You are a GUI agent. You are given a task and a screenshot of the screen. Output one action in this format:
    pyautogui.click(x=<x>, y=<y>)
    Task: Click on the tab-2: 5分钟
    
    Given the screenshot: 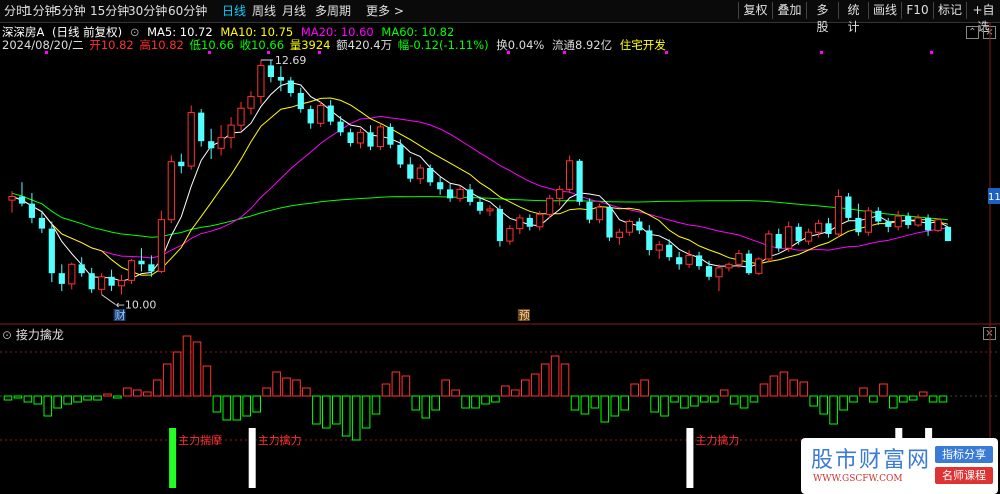 What is the action you would take?
    pyautogui.click(x=70, y=11)
    